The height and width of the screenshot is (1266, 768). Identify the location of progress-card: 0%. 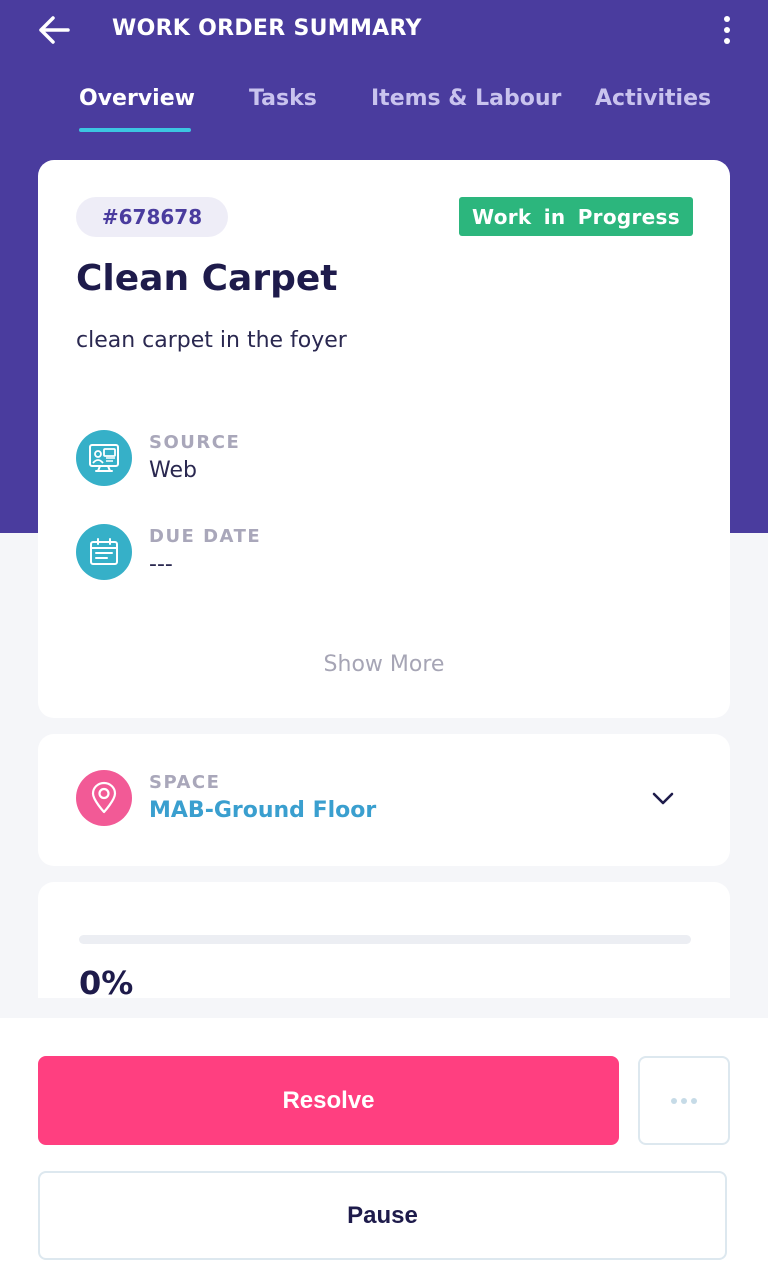
(384, 942).